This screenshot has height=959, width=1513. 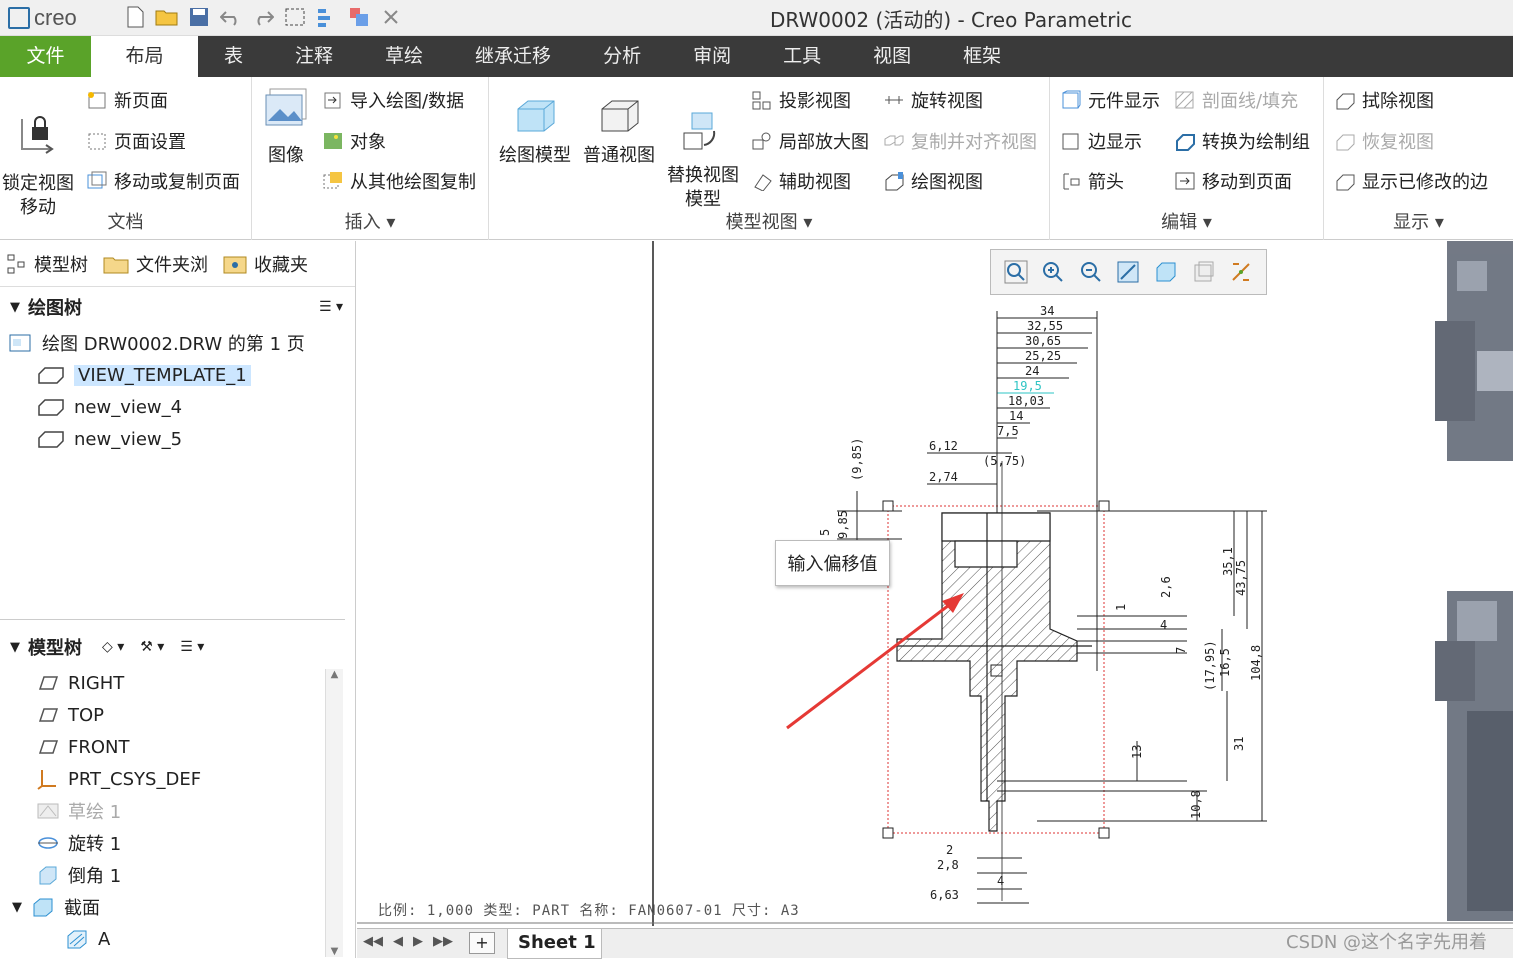 What do you see at coordinates (181, 439) in the screenshot?
I see `tree-item-view: new_view_5` at bounding box center [181, 439].